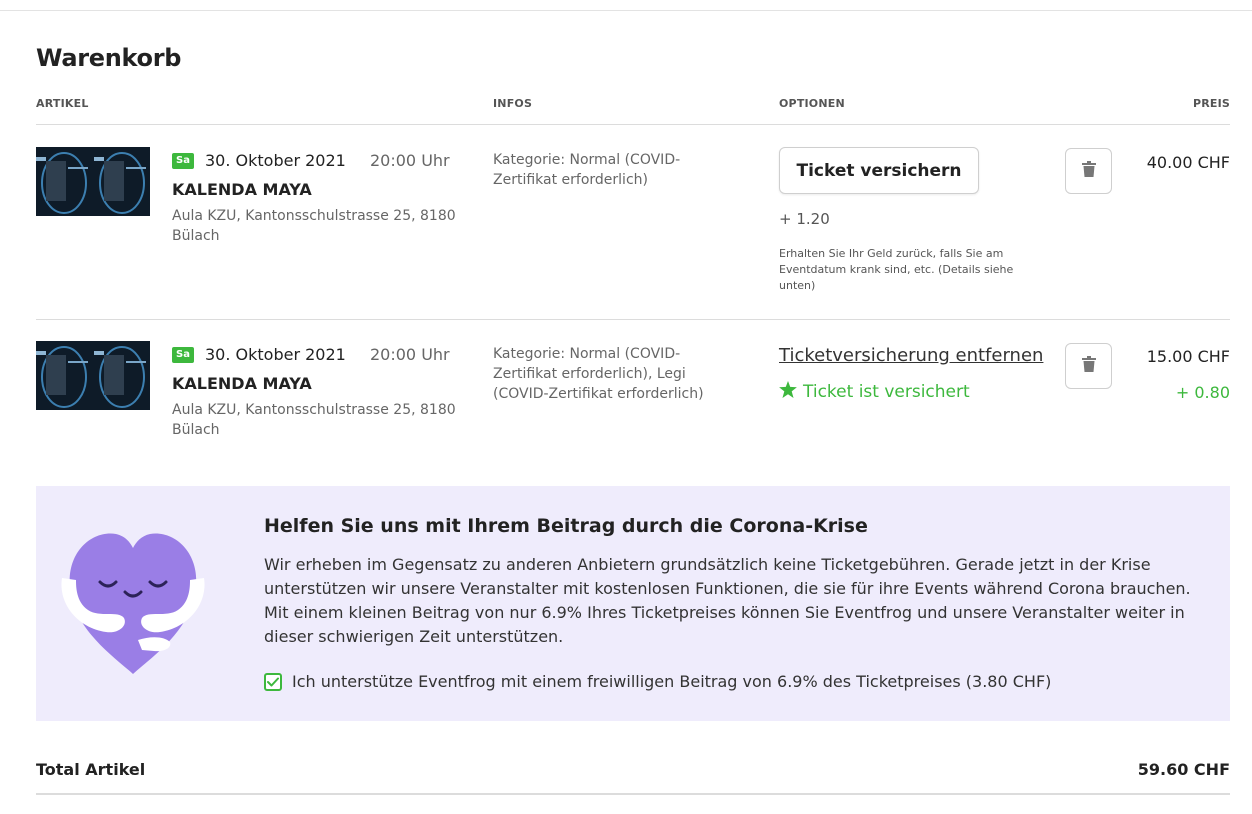 The height and width of the screenshot is (814, 1252). I want to click on donation-checkbox, so click(273, 681).